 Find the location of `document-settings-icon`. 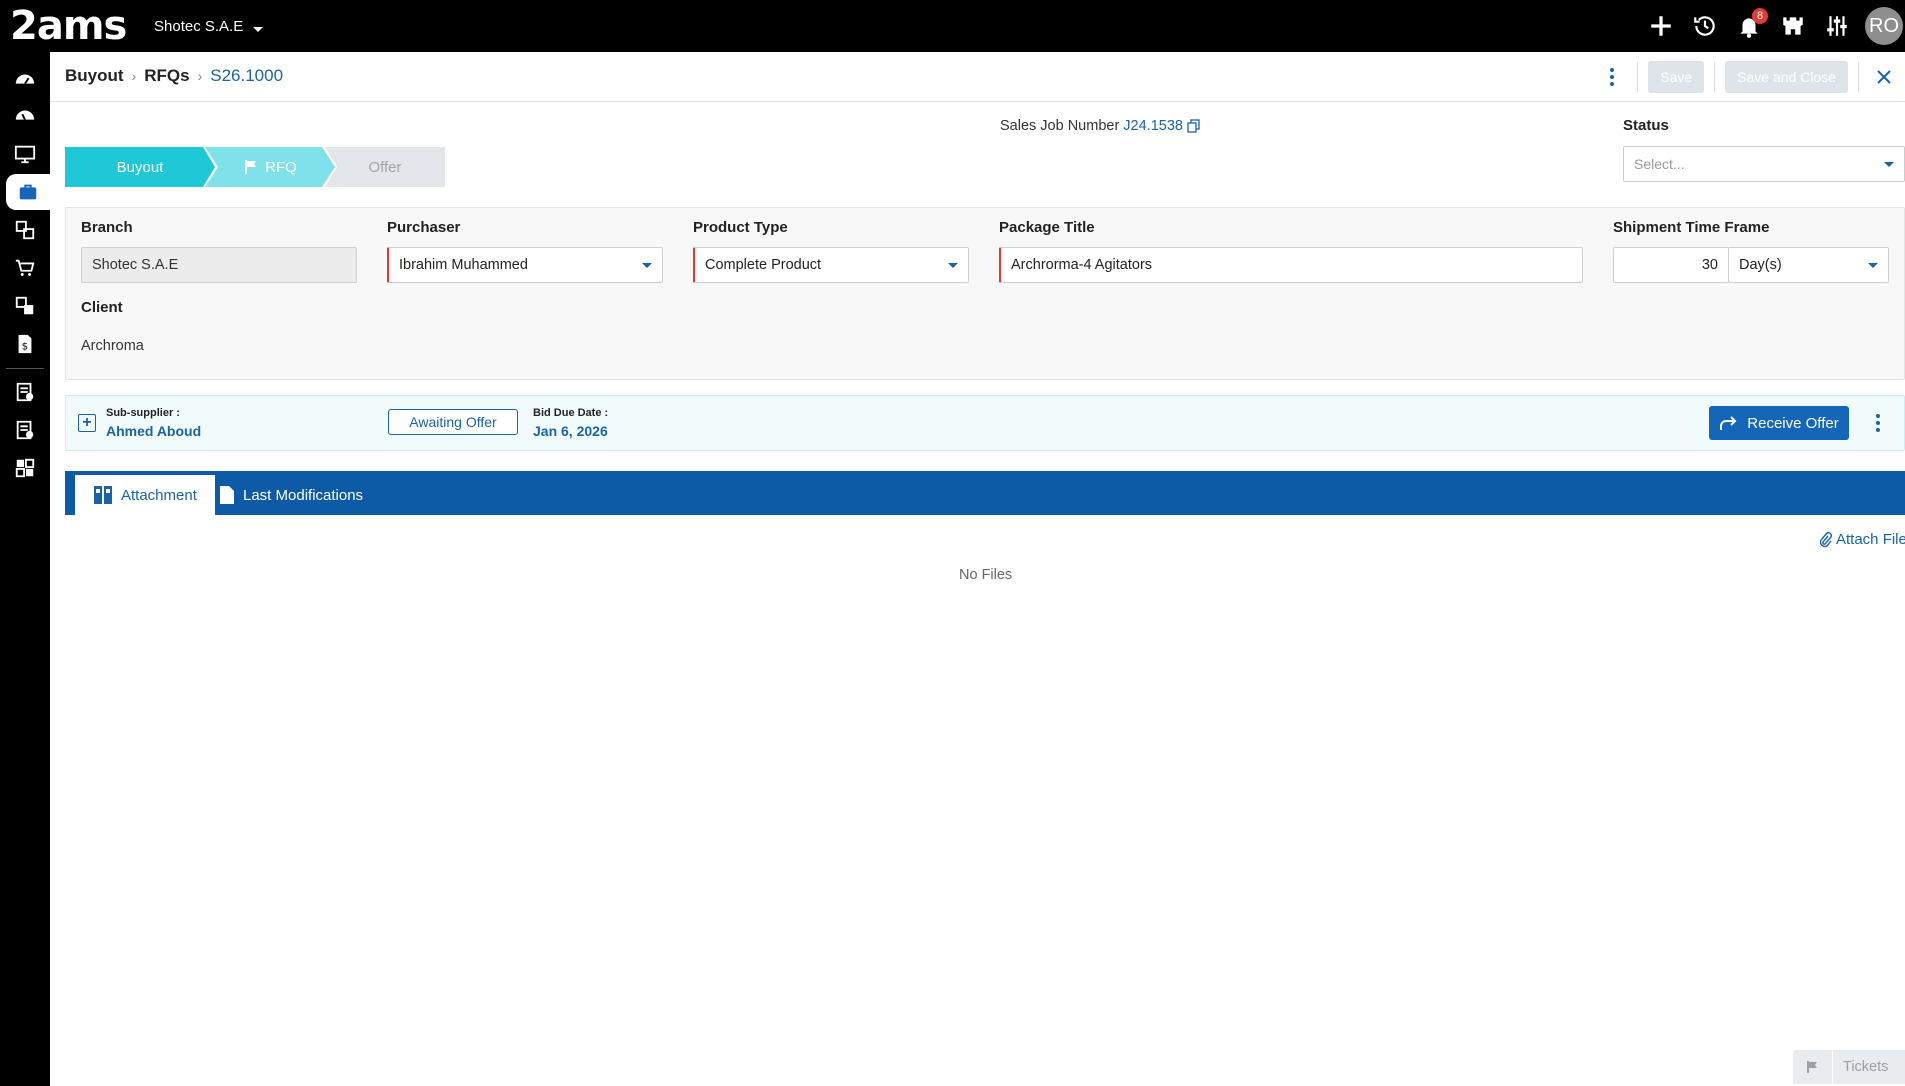

document-settings-icon is located at coordinates (25, 430).